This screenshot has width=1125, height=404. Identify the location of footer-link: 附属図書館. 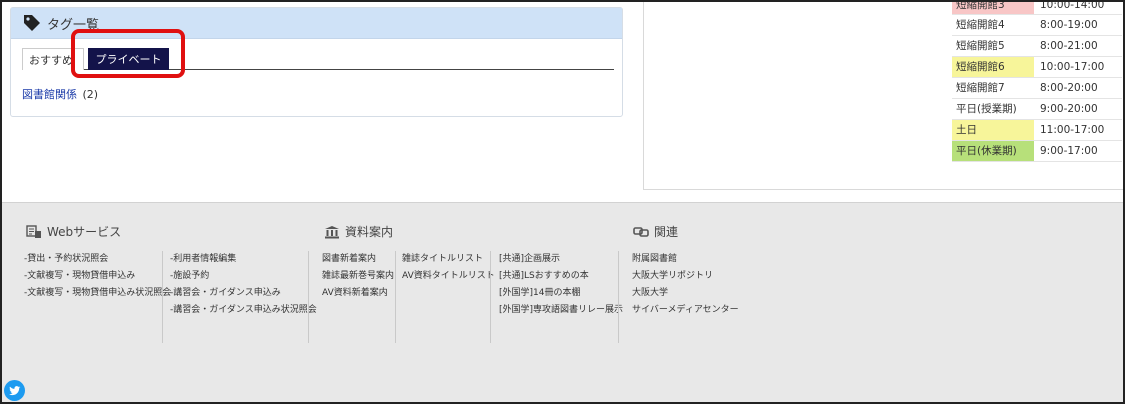
(685, 259).